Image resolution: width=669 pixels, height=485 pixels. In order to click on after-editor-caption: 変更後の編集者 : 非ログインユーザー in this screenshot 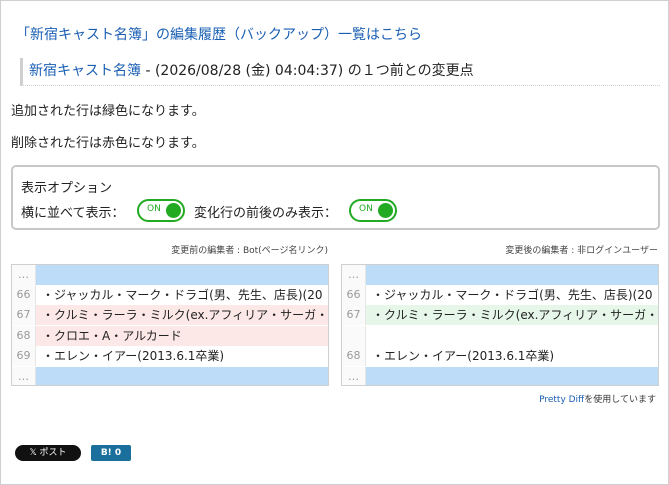, I will do `click(581, 251)`.